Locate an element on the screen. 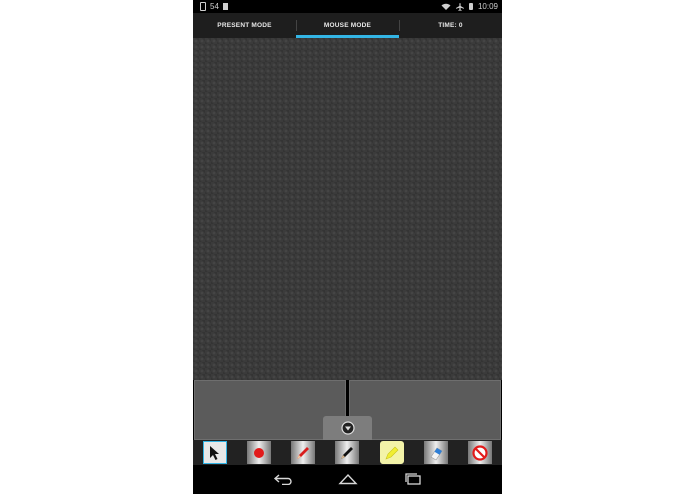  eraser-icon is located at coordinates (436, 453).